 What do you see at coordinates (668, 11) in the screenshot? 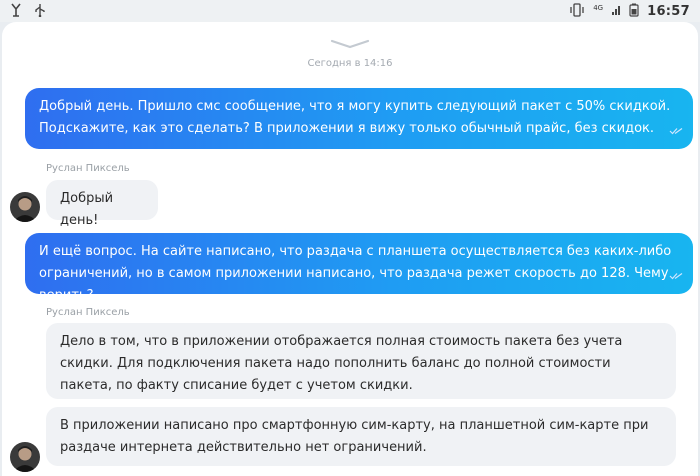
I see `clock: 16:57` at bounding box center [668, 11].